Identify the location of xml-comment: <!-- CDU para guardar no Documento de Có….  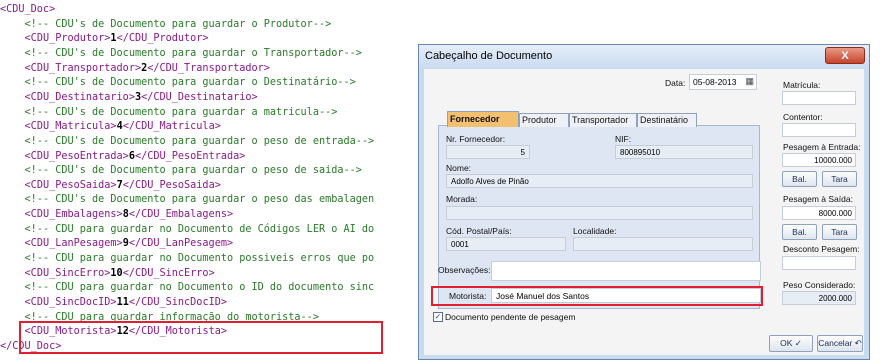
(199, 229).